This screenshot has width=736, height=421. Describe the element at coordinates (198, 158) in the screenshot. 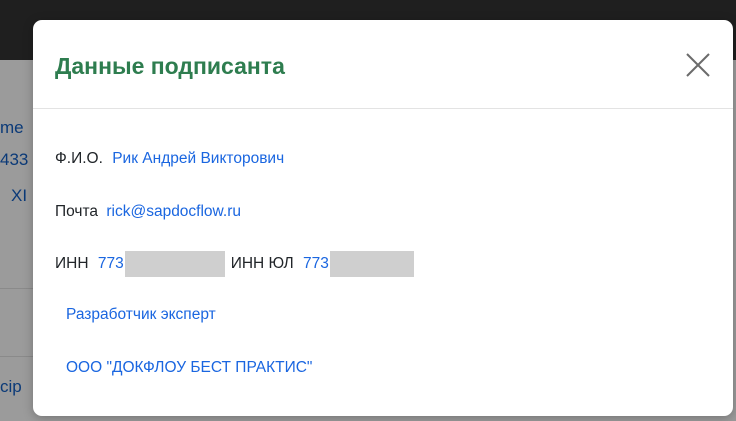

I see `fio-value: Рик Андрей Викторович` at that location.